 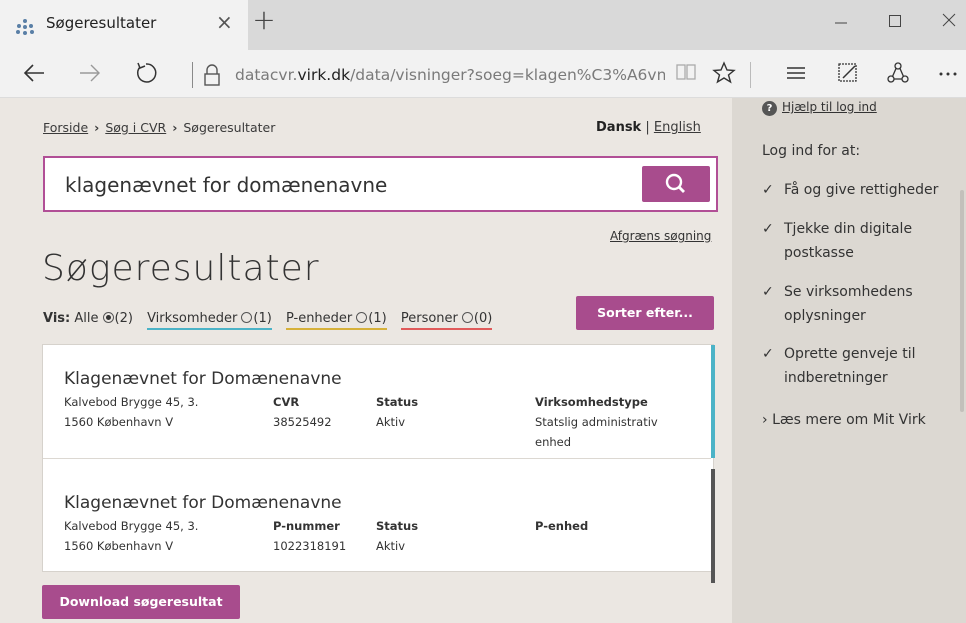 I want to click on new-tab-icon: +, so click(x=264, y=20).